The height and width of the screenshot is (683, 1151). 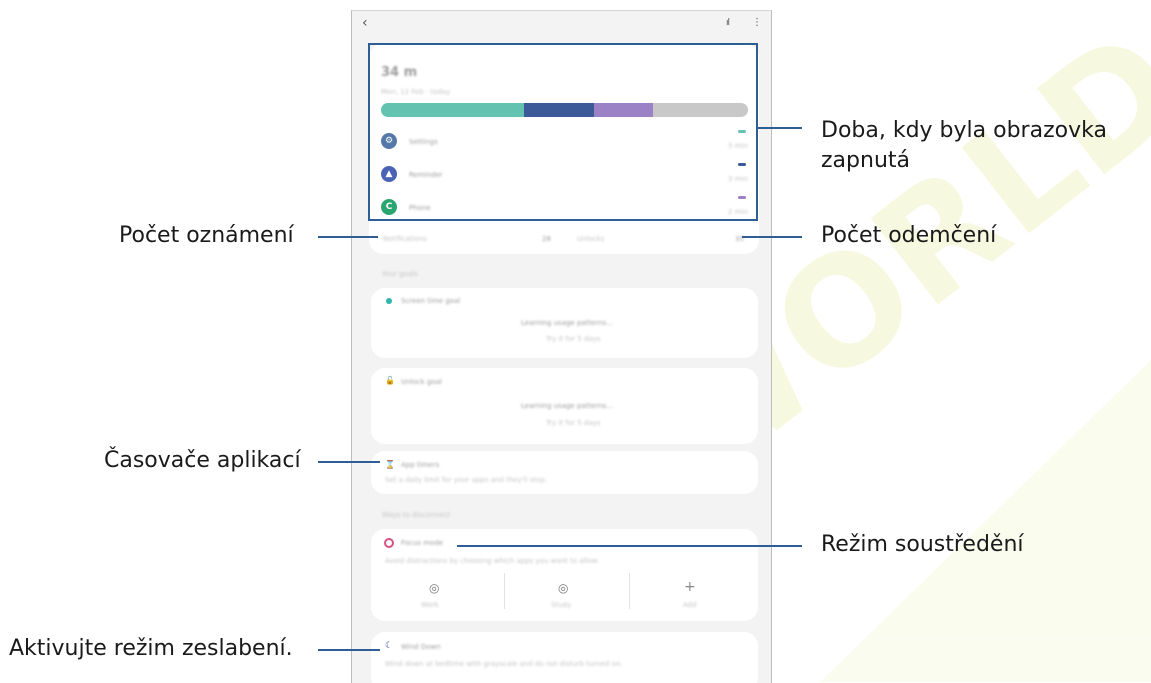 I want to click on ways-to-disconnect-heading: Ways to disconnect, so click(x=416, y=515).